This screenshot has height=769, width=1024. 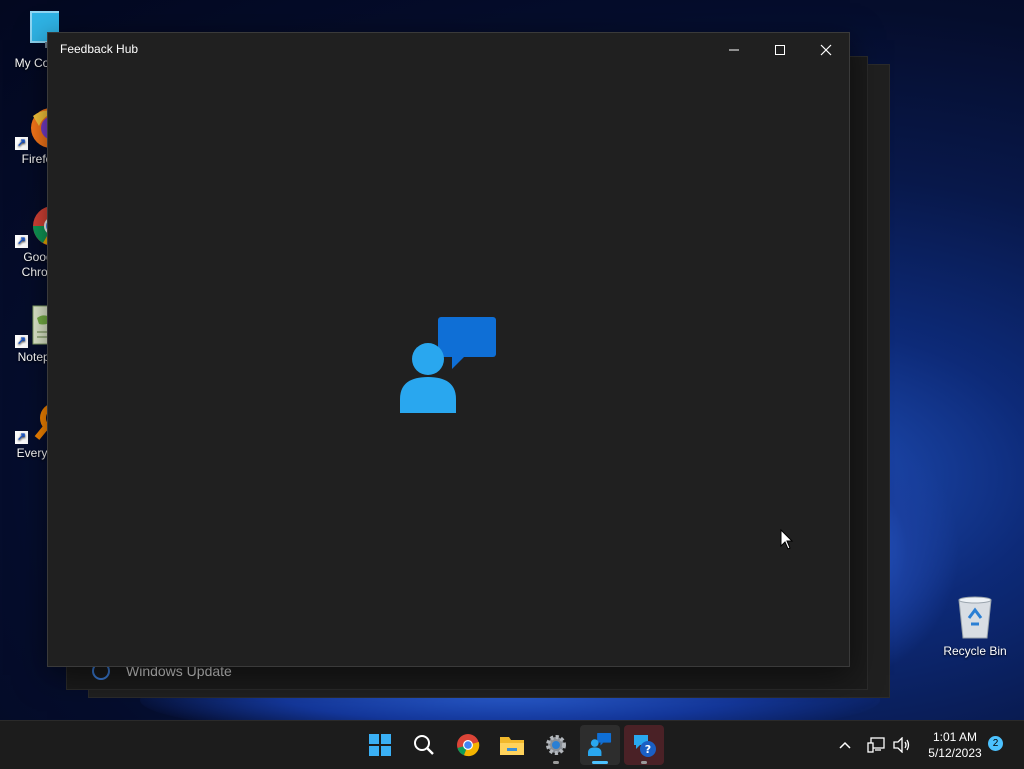 I want to click on taskbar-settings, so click(x=556, y=745).